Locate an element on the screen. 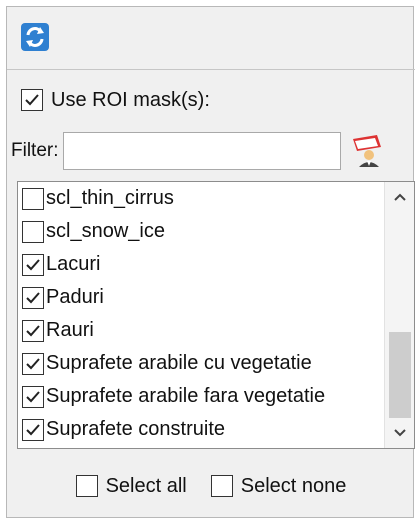 Image resolution: width=420 pixels, height=524 pixels. separator is located at coordinates (211, 69).